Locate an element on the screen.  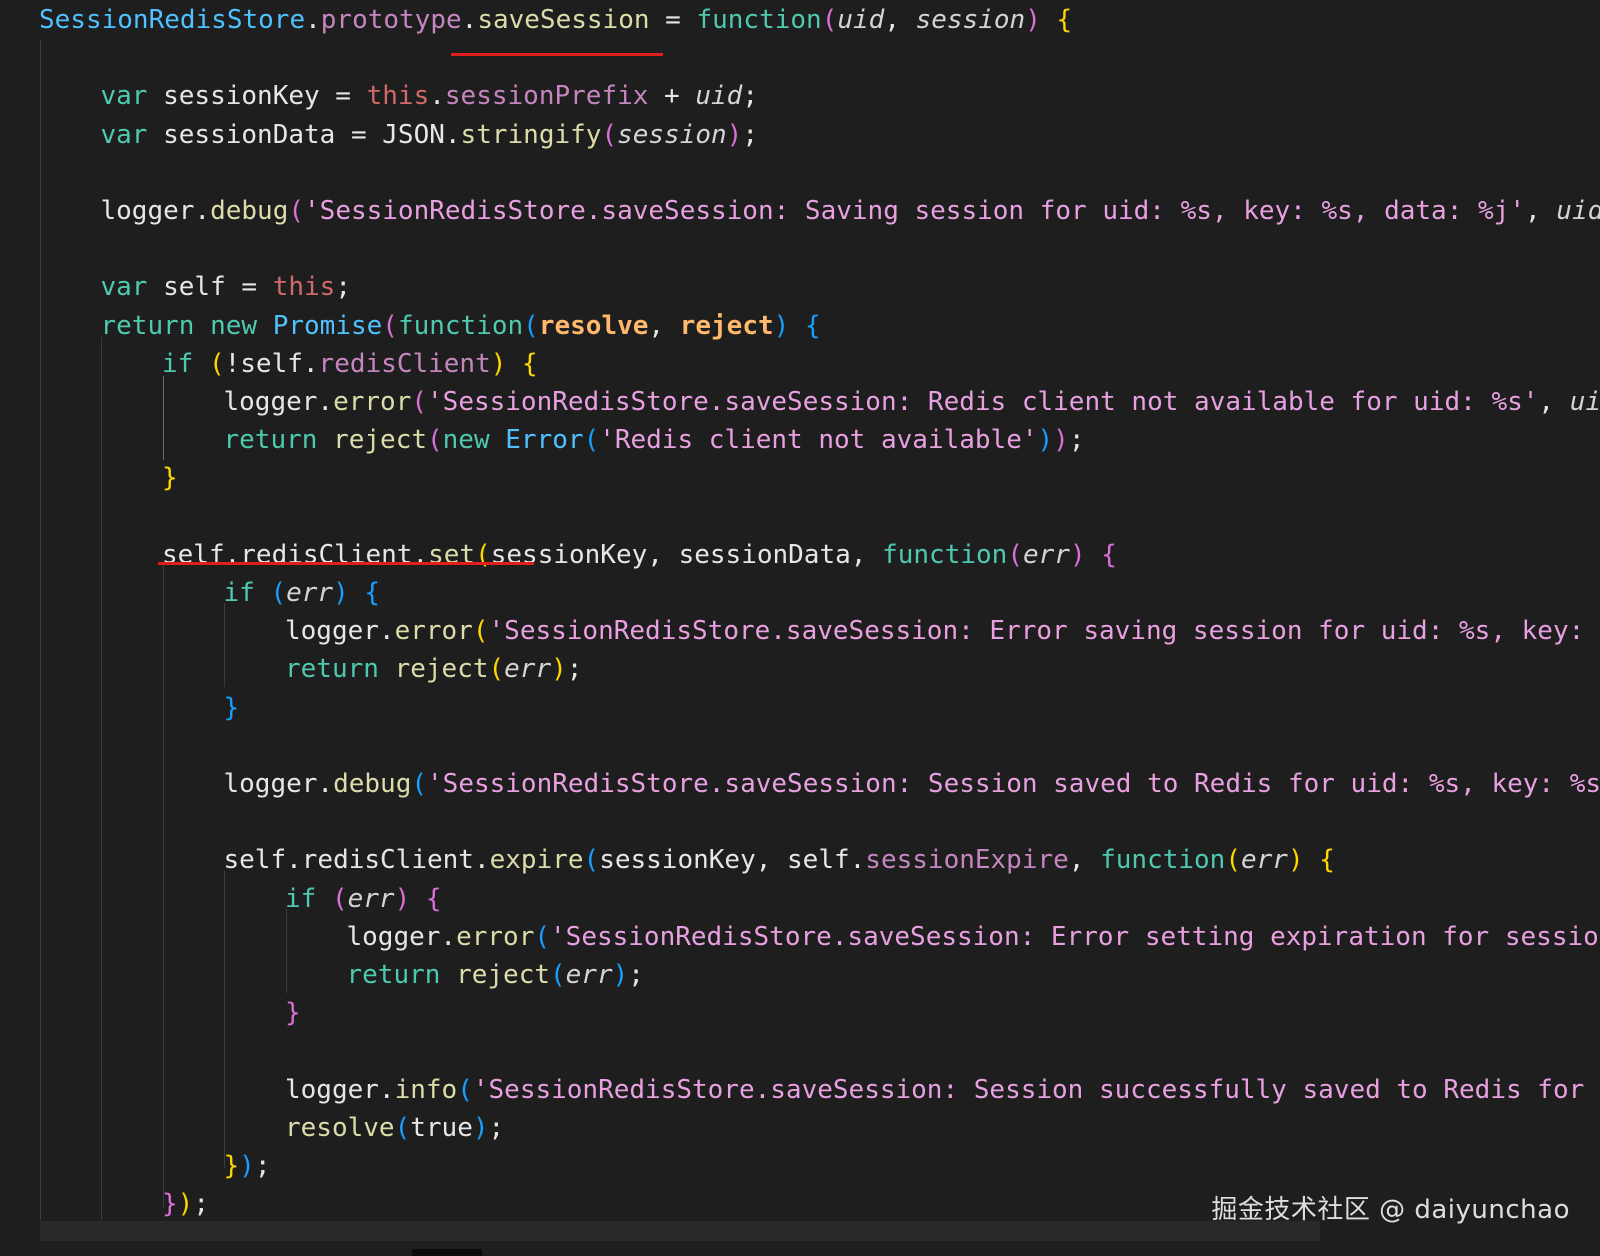
code-token: Promise is located at coordinates (327, 325).